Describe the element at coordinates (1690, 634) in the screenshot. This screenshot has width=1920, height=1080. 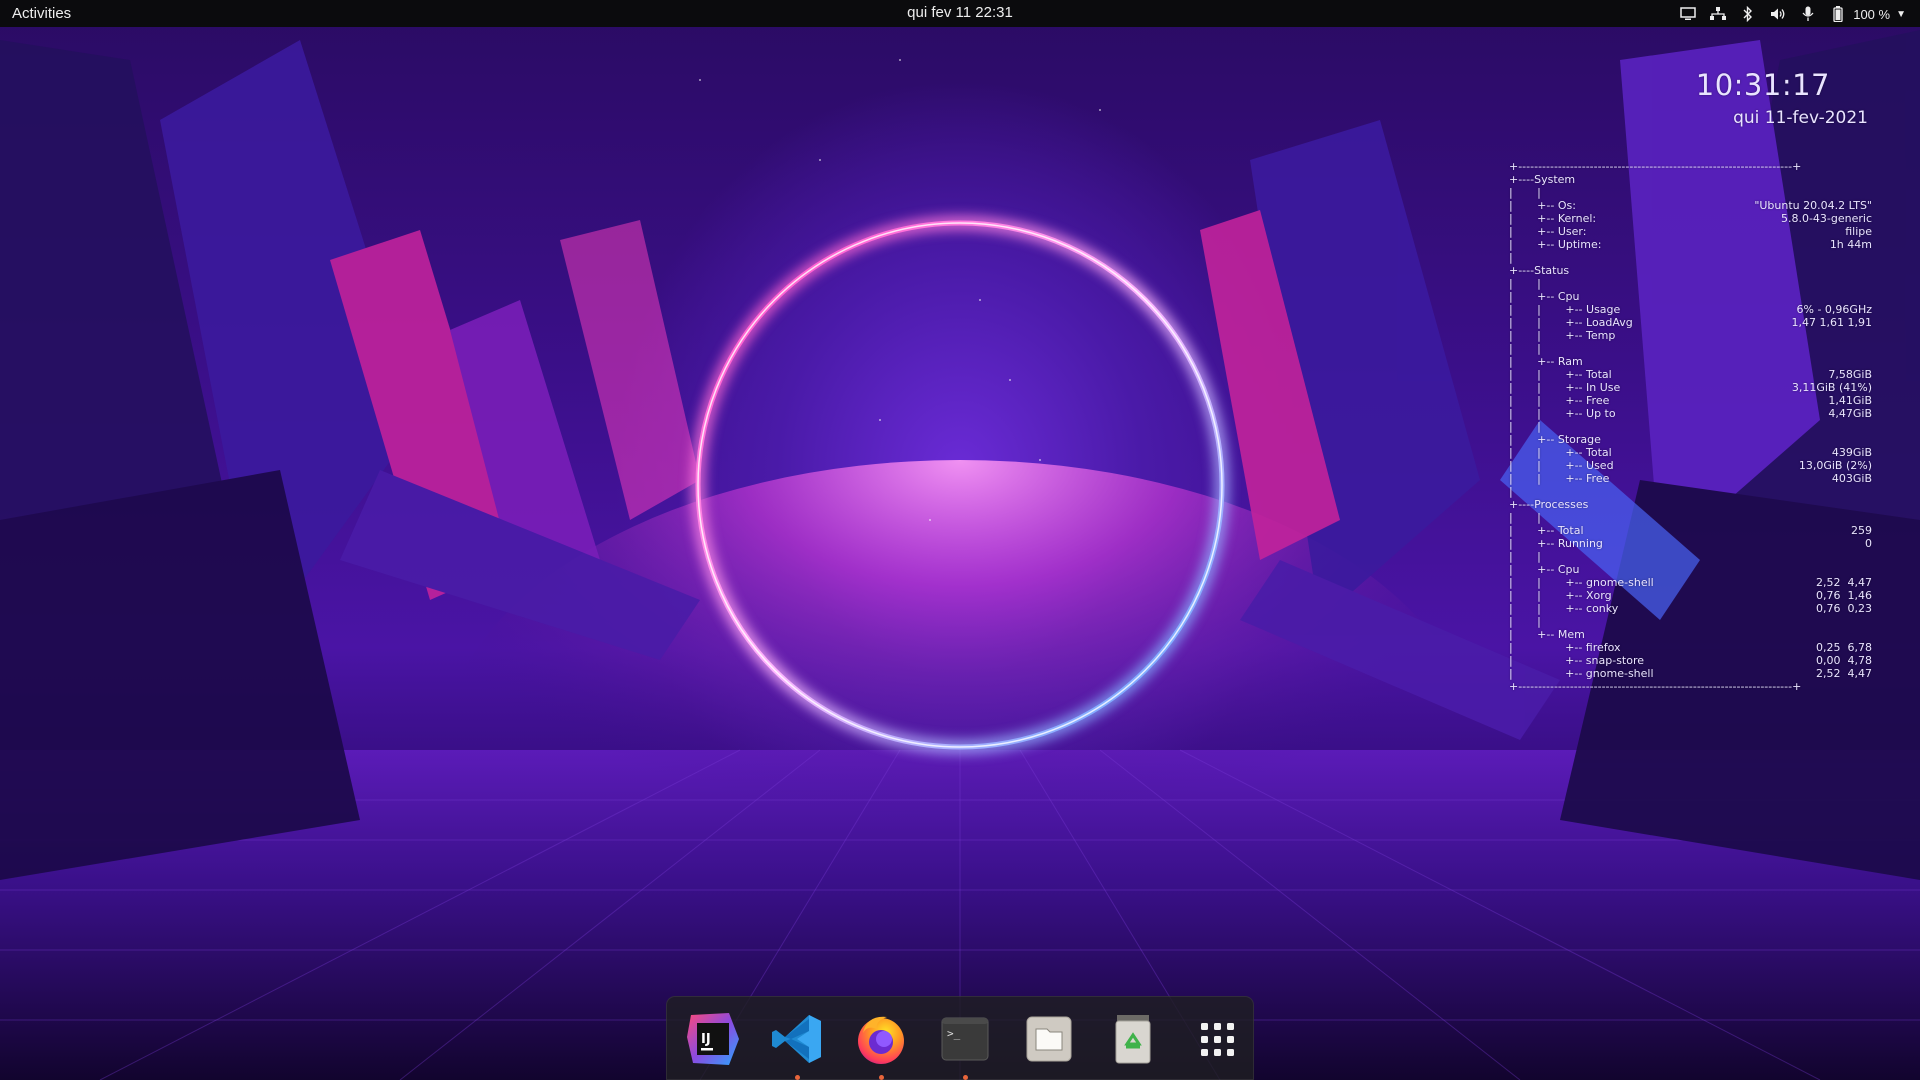
I see `conky-row: | +-- Mem` at that location.